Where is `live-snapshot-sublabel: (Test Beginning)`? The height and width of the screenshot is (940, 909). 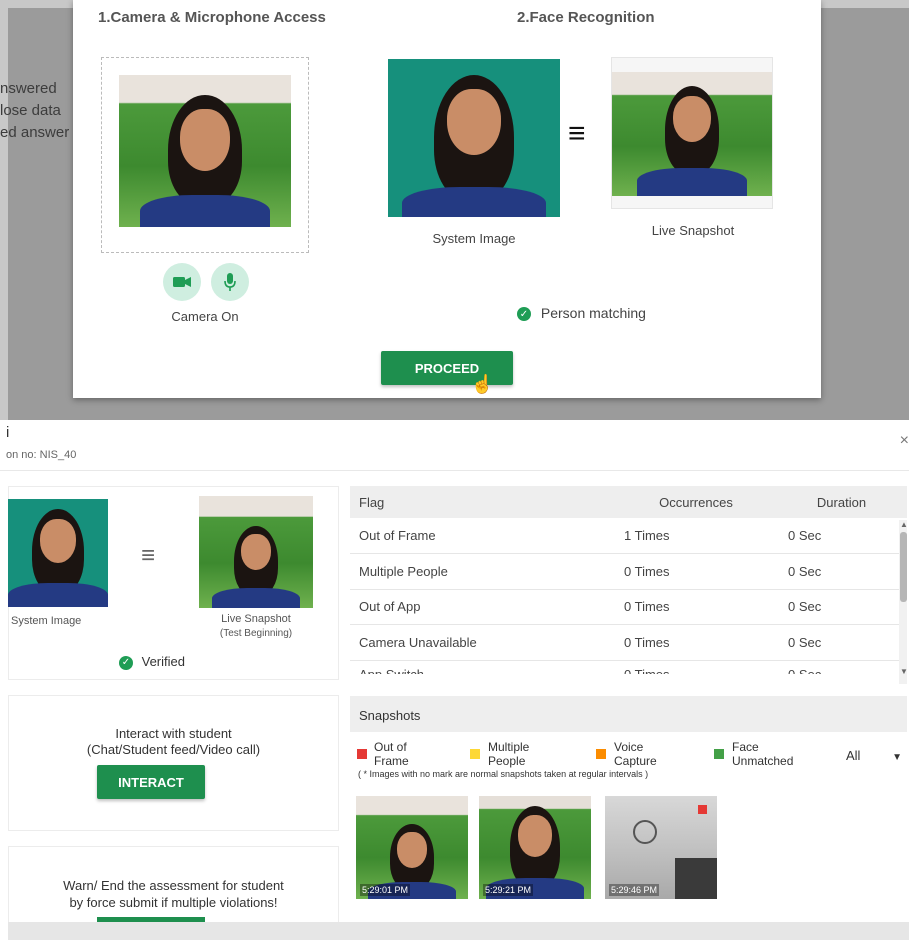 live-snapshot-sublabel: (Test Beginning) is located at coordinates (256, 633).